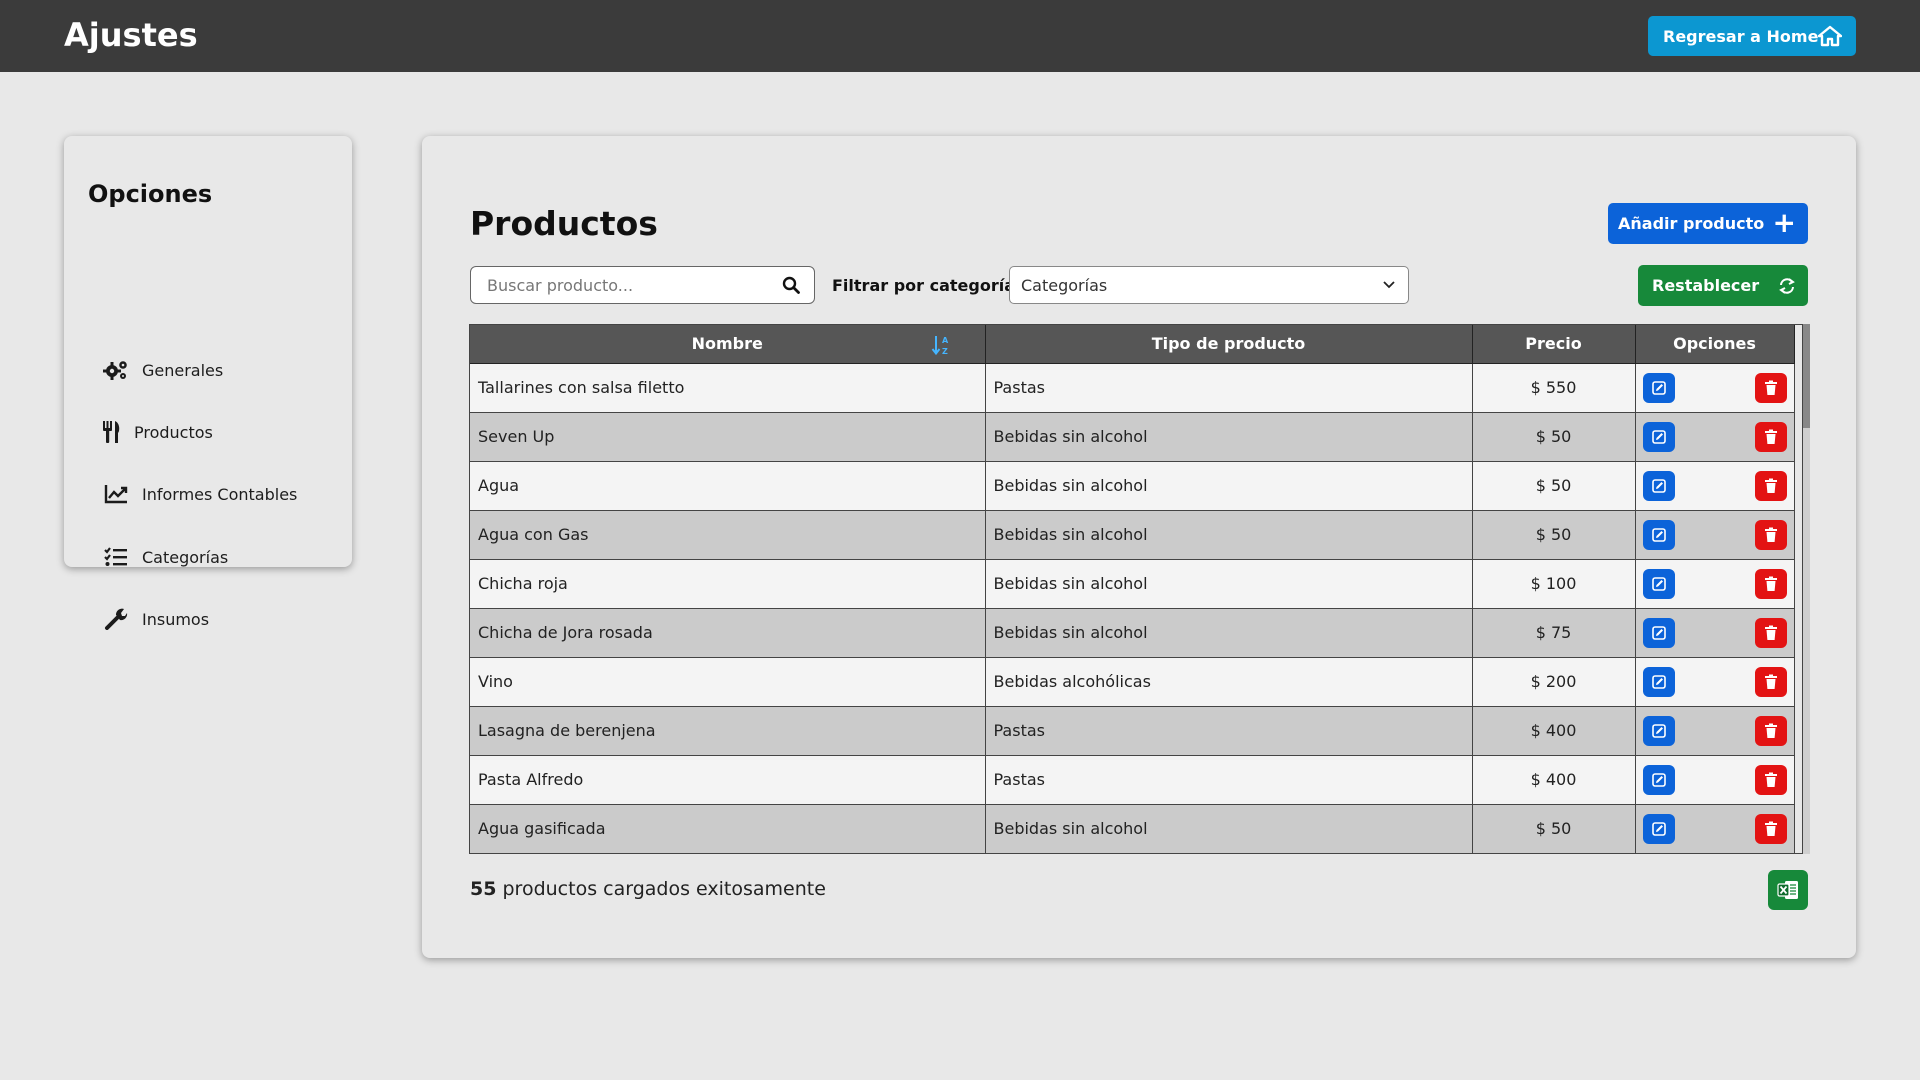 This screenshot has height=1080, width=1920. I want to click on category-select-value: Categorías, so click(1064, 285).